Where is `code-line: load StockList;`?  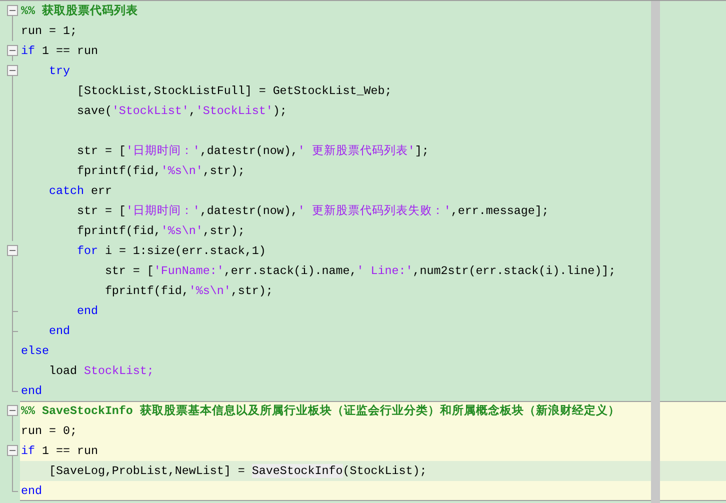
code-line: load StockList; is located at coordinates (101, 371).